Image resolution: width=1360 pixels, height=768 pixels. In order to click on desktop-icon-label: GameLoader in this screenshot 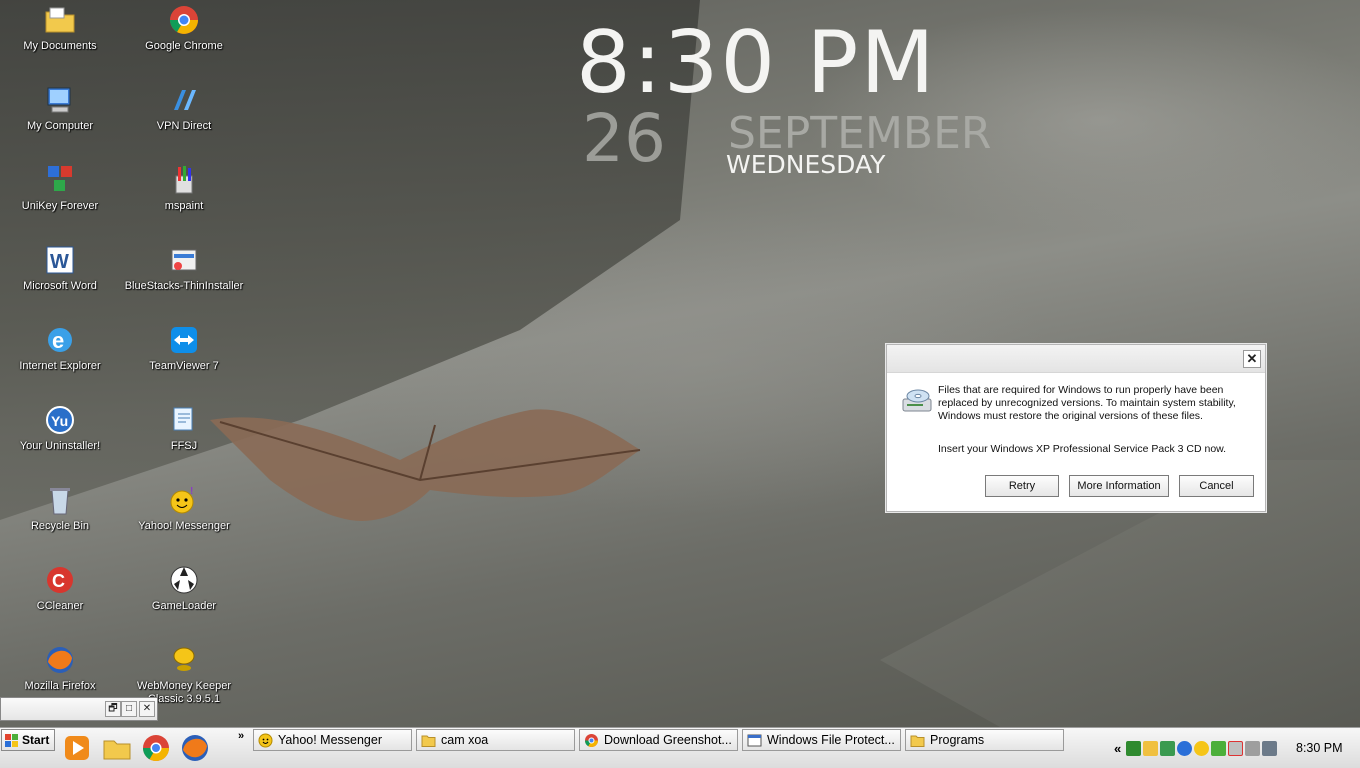, I will do `click(184, 606)`.